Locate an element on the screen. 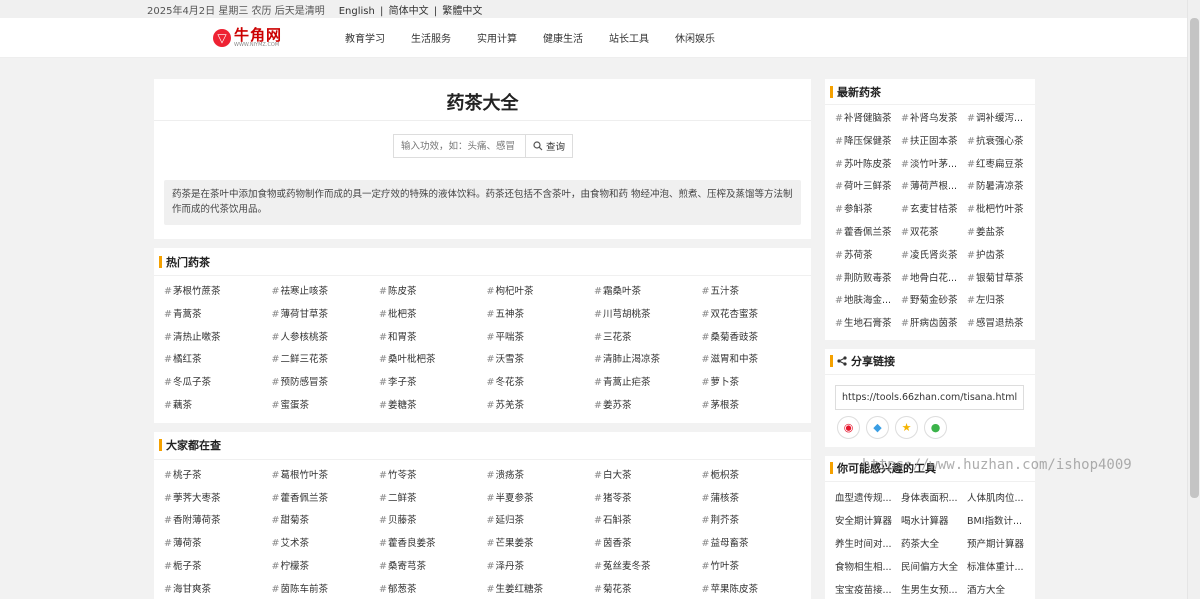 The image size is (1200, 599). tag-link: #三花茶 is located at coordinates (648, 338).